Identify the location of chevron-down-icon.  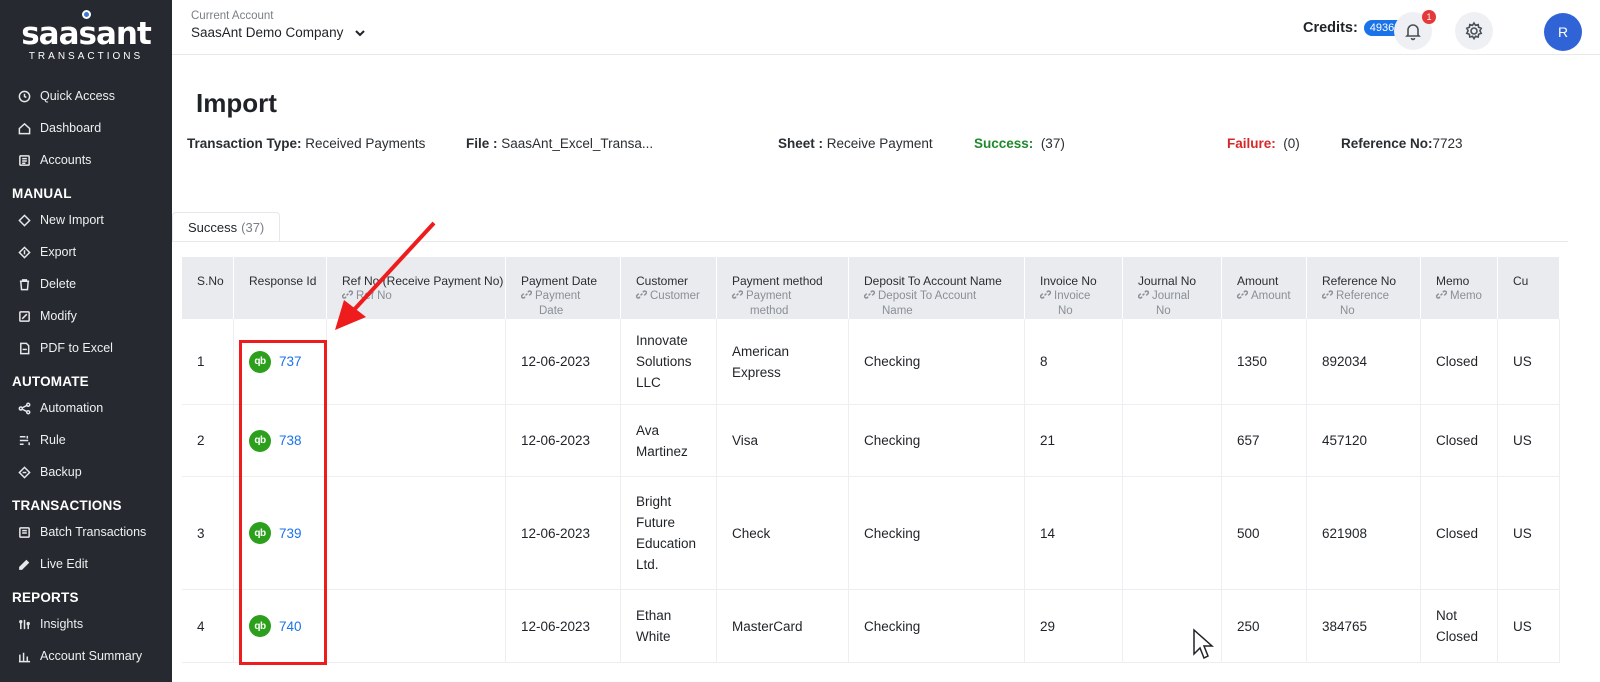
(360, 32).